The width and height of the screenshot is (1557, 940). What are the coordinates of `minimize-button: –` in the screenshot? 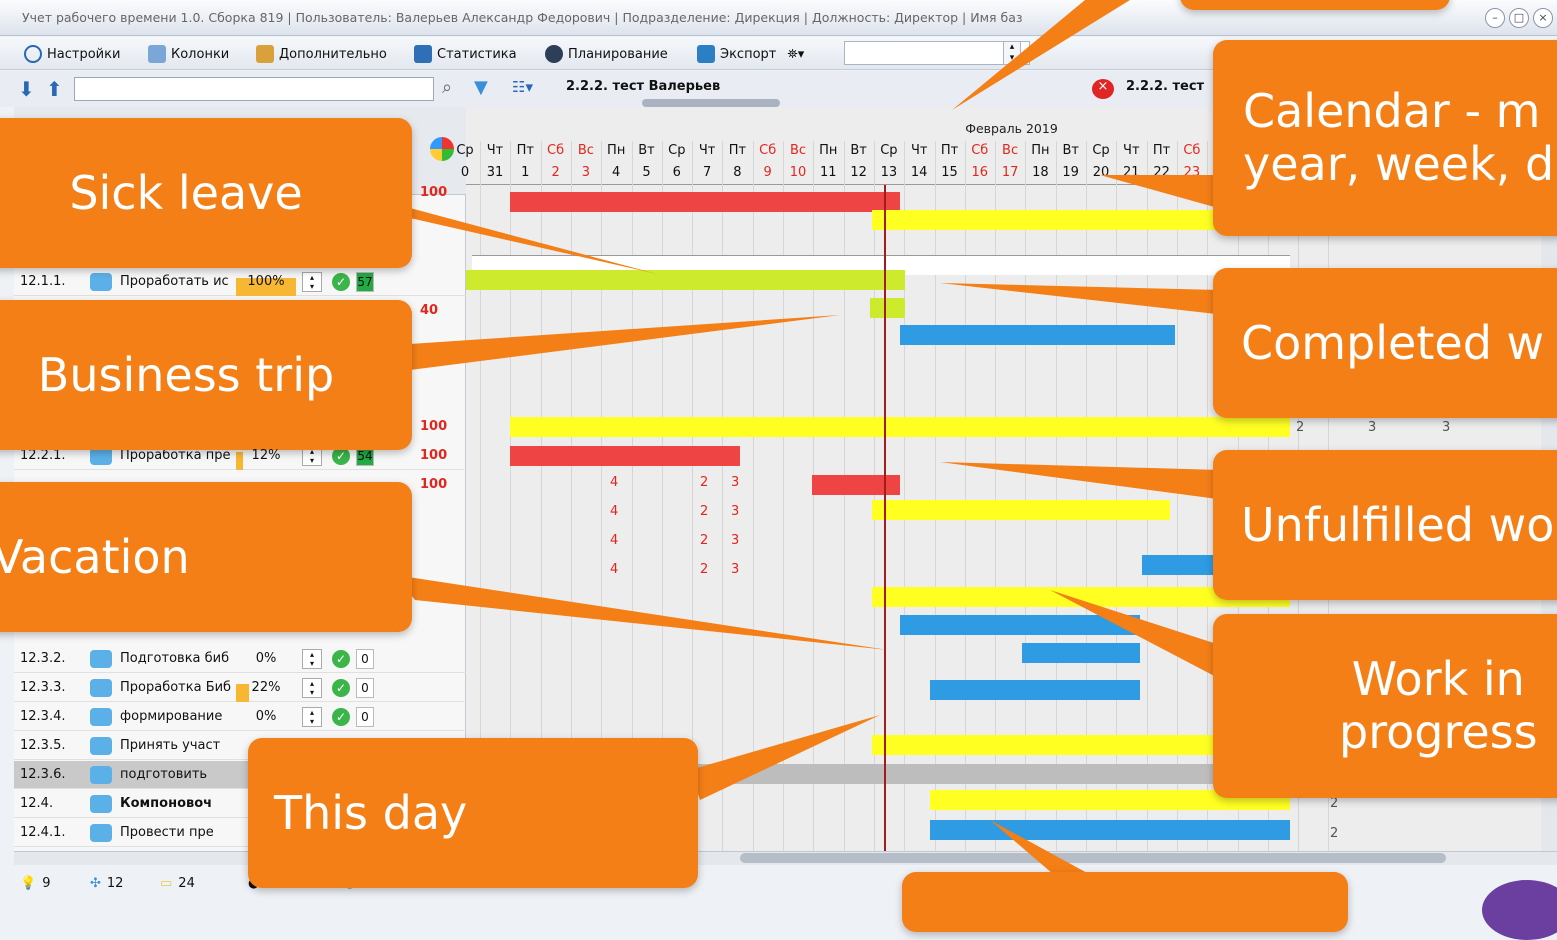 It's located at (1495, 18).